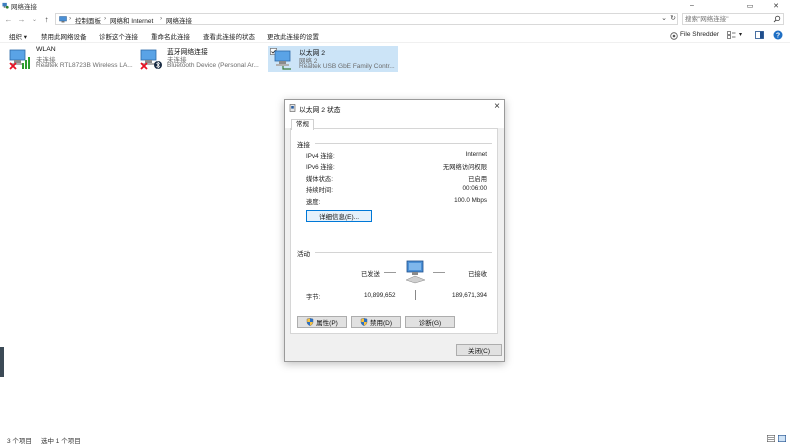  Describe the element at coordinates (782, 438) in the screenshot. I see `large-icons-view-icon` at that location.